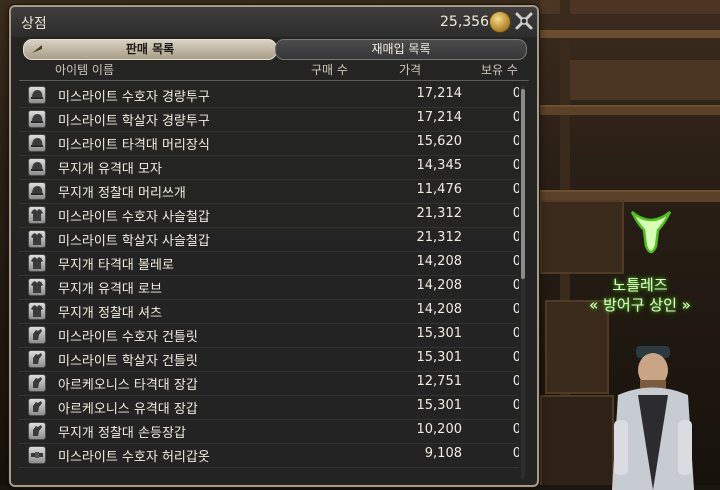 This screenshot has width=720, height=490. Describe the element at coordinates (128, 385) in the screenshot. I see `item-name: 아르케오니스 타격대 장갑` at that location.